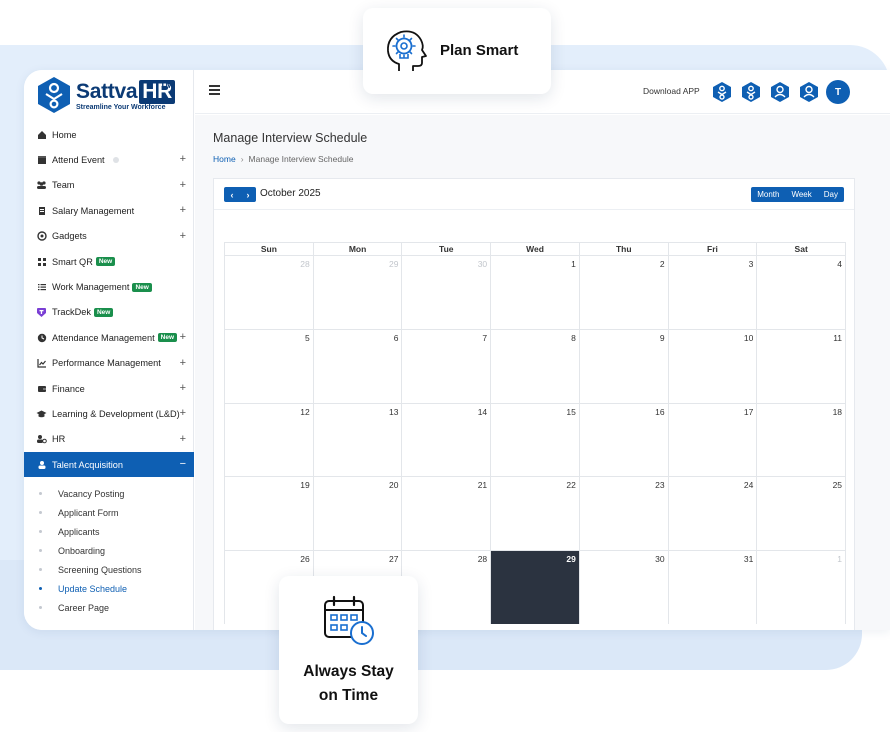 The width and height of the screenshot is (890, 732). Describe the element at coordinates (109, 210) in the screenshot. I see `sidebar-item-salary: Salary Management +` at that location.